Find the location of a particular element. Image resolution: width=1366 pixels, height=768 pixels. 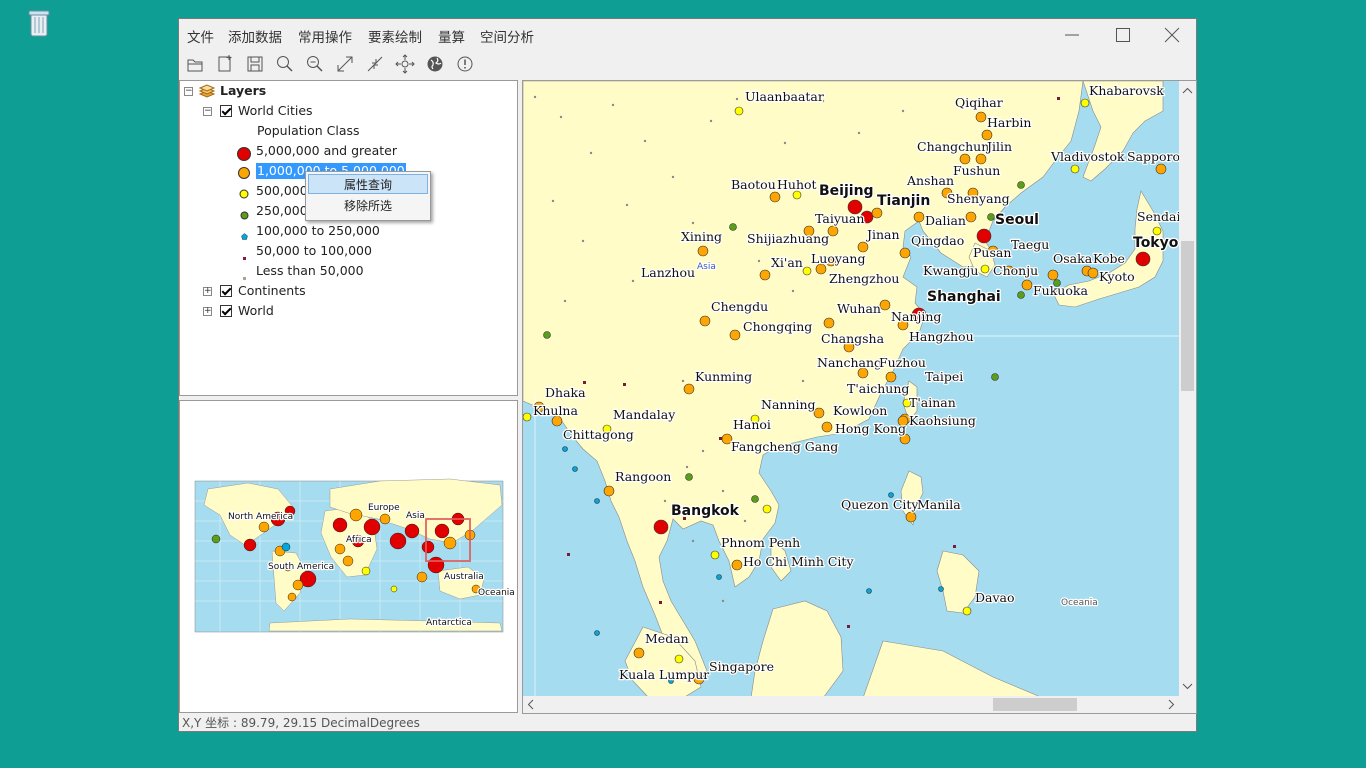

context-menu-attribute-query: 属性查询 is located at coordinates (368, 184).